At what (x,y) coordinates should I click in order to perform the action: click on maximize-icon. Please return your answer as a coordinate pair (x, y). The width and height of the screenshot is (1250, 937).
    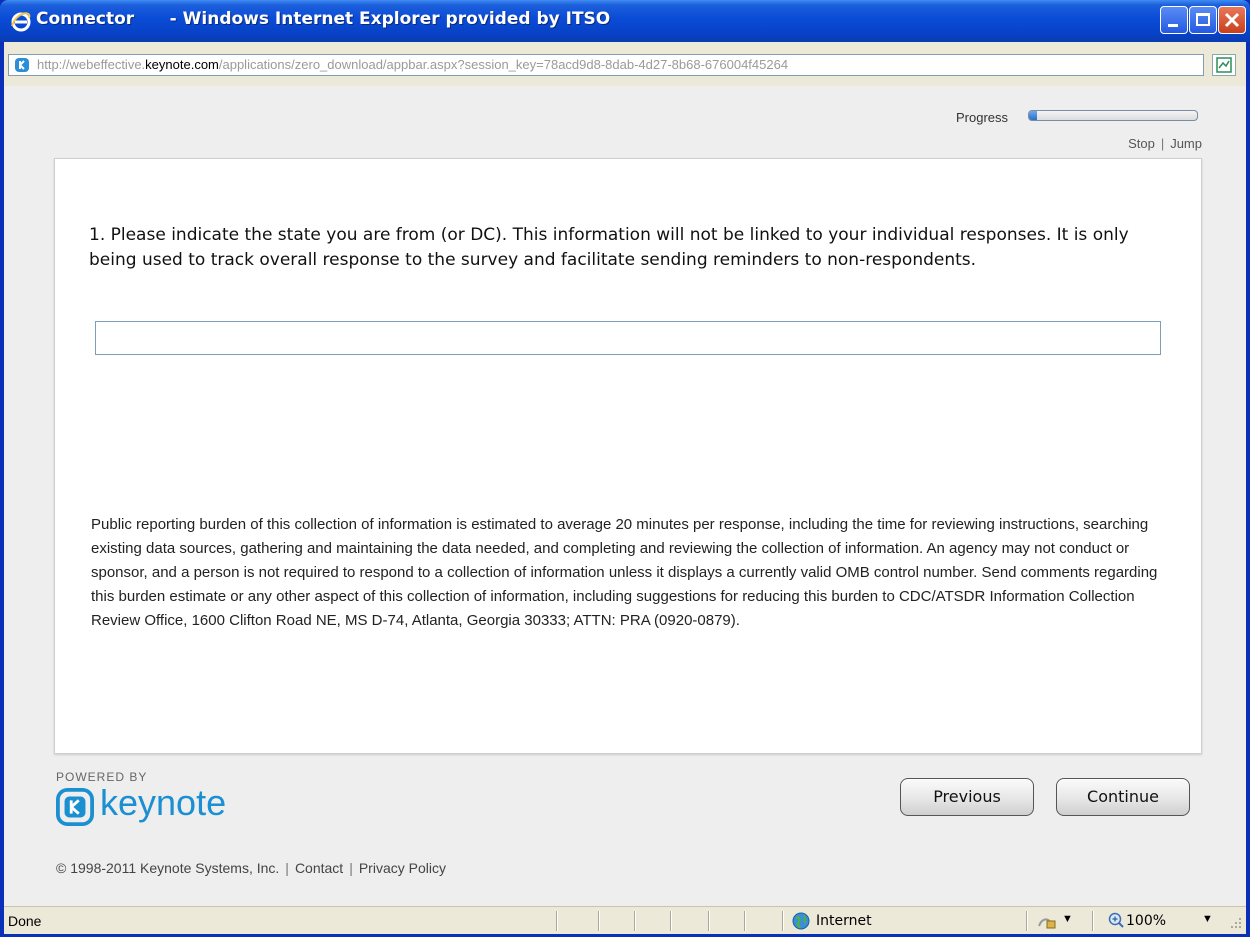
    Looking at the image, I should click on (1203, 19).